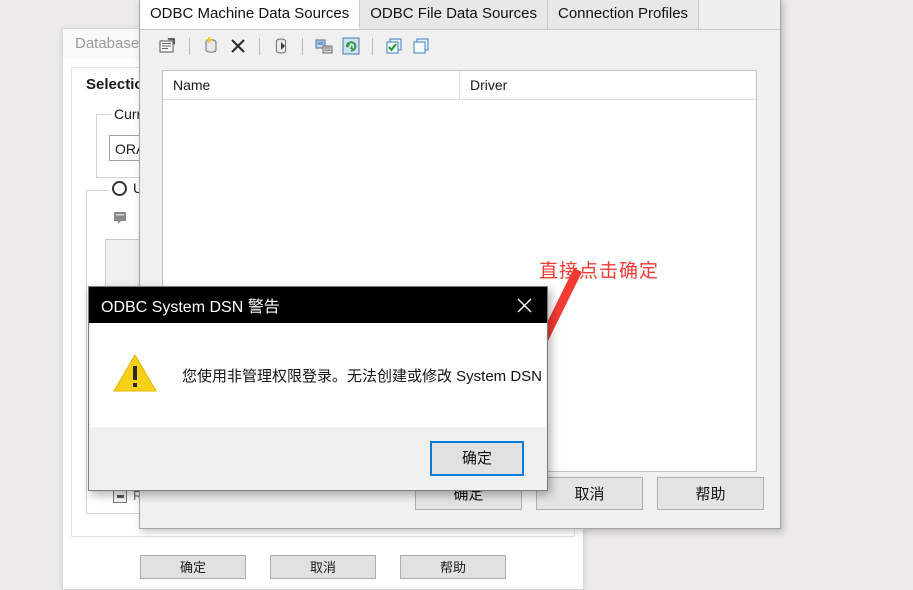 This screenshot has width=913, height=590. I want to click on properties-icon, so click(168, 46).